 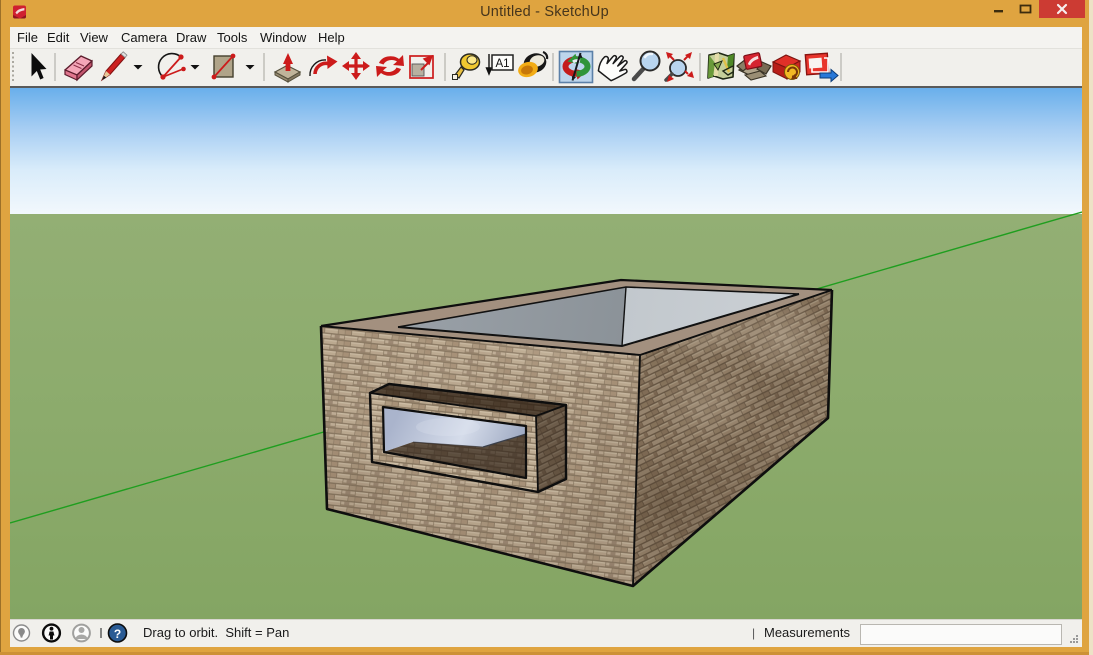 I want to click on svg-text: A1, so click(x=502, y=64).